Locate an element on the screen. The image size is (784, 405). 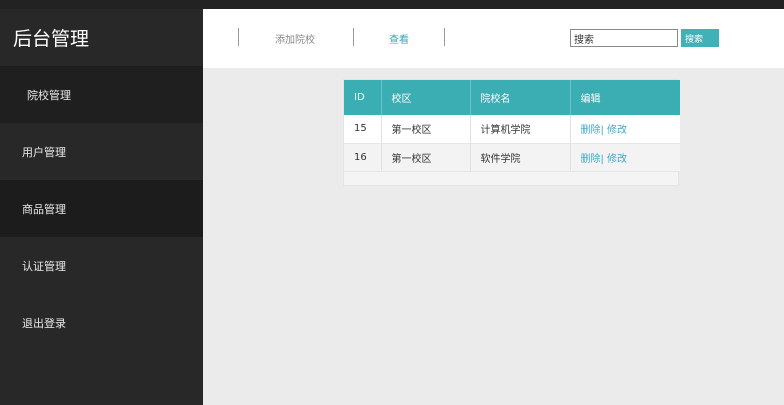
sidebar-item-products: 商品管理 is located at coordinates (101, 208).